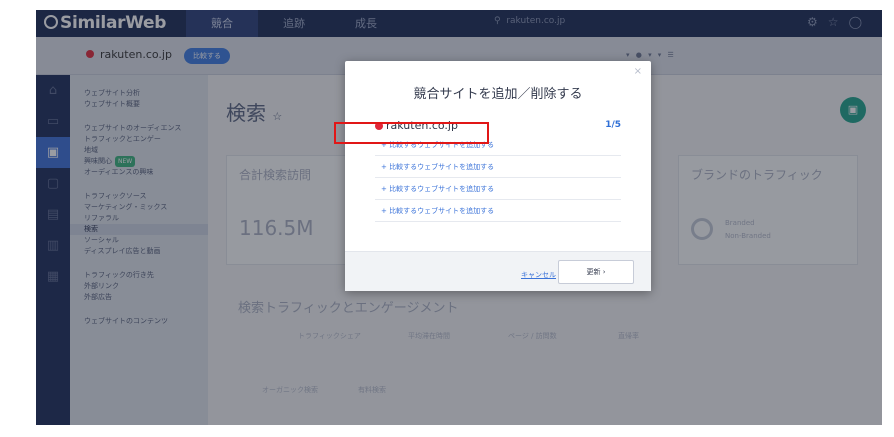 Image resolution: width=894 pixels, height=437 pixels. I want to click on modal-footer: キャンセル 更新 ›, so click(498, 271).